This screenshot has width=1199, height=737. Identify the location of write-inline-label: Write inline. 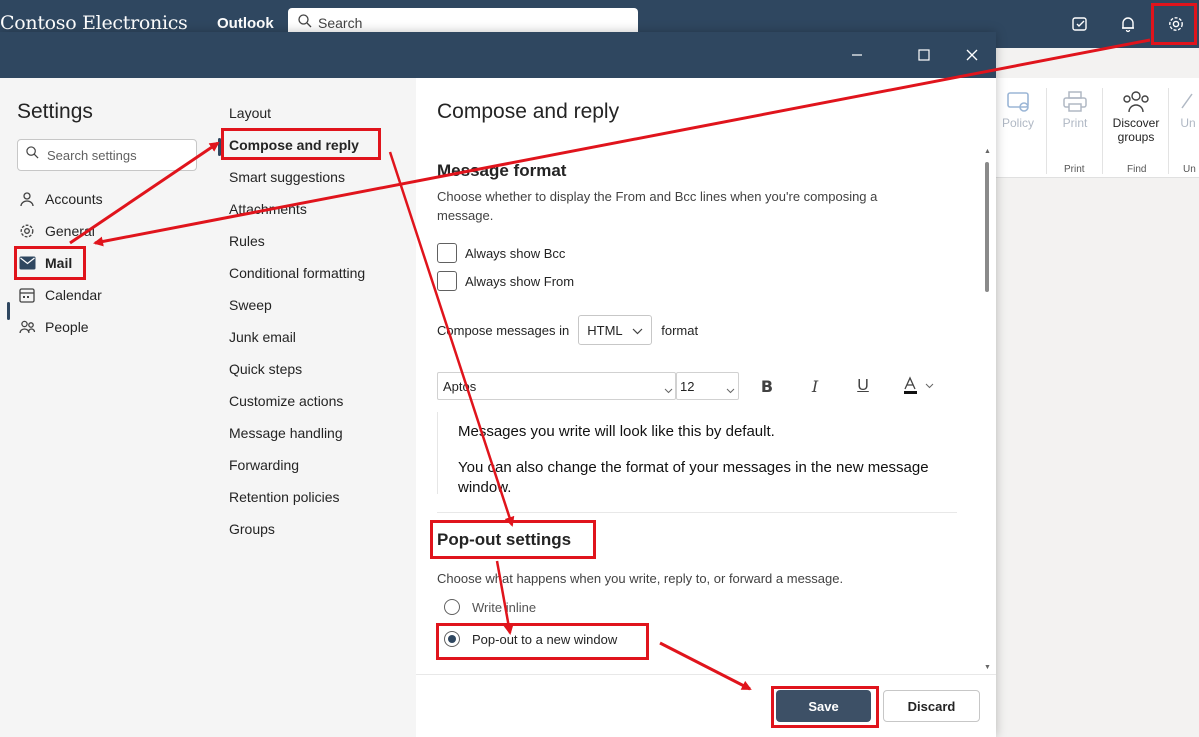
(504, 607).